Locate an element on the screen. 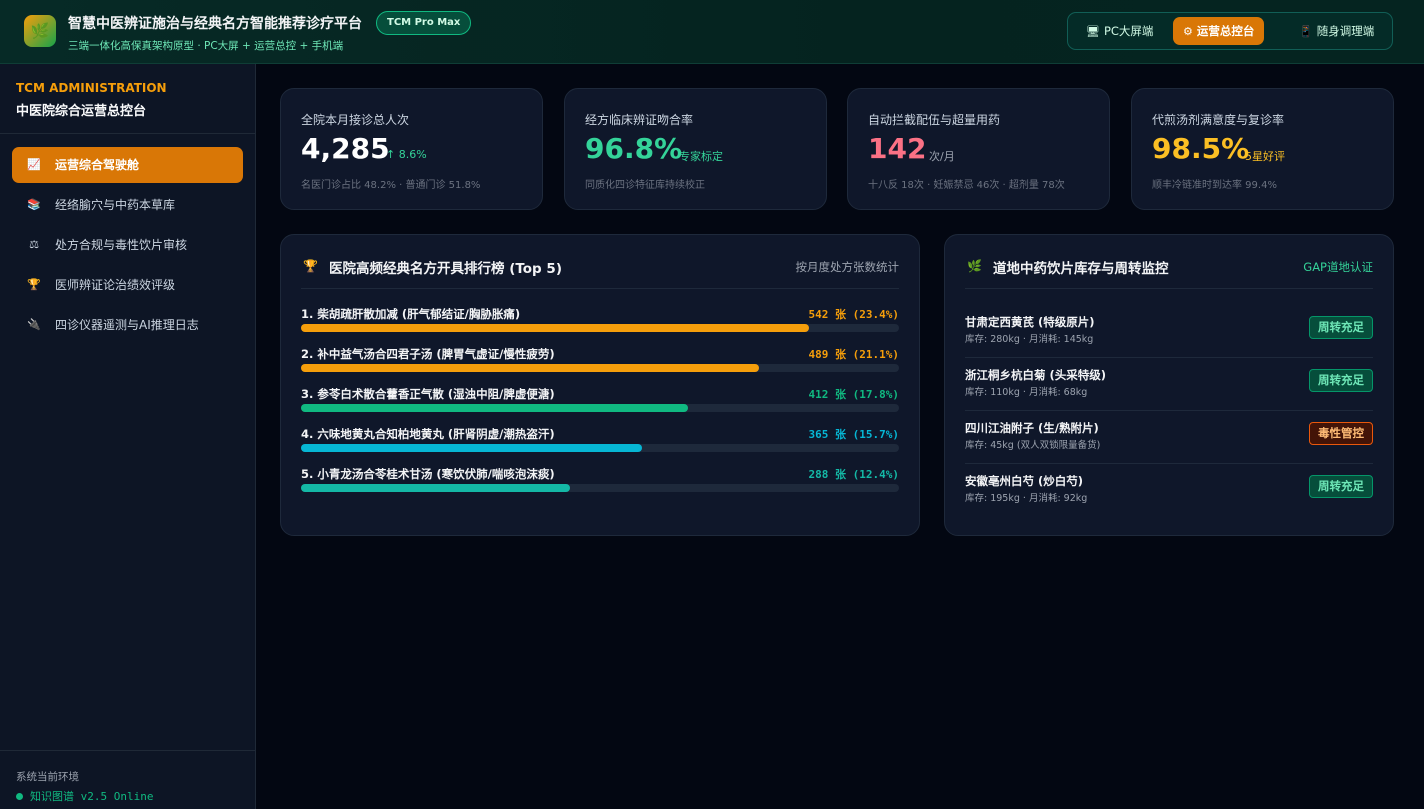 Image resolution: width=1424 pixels, height=809 pixels. sidebar-header: TCM ADMINISTRATION 中医院综合运营总控台 is located at coordinates (127, 99).